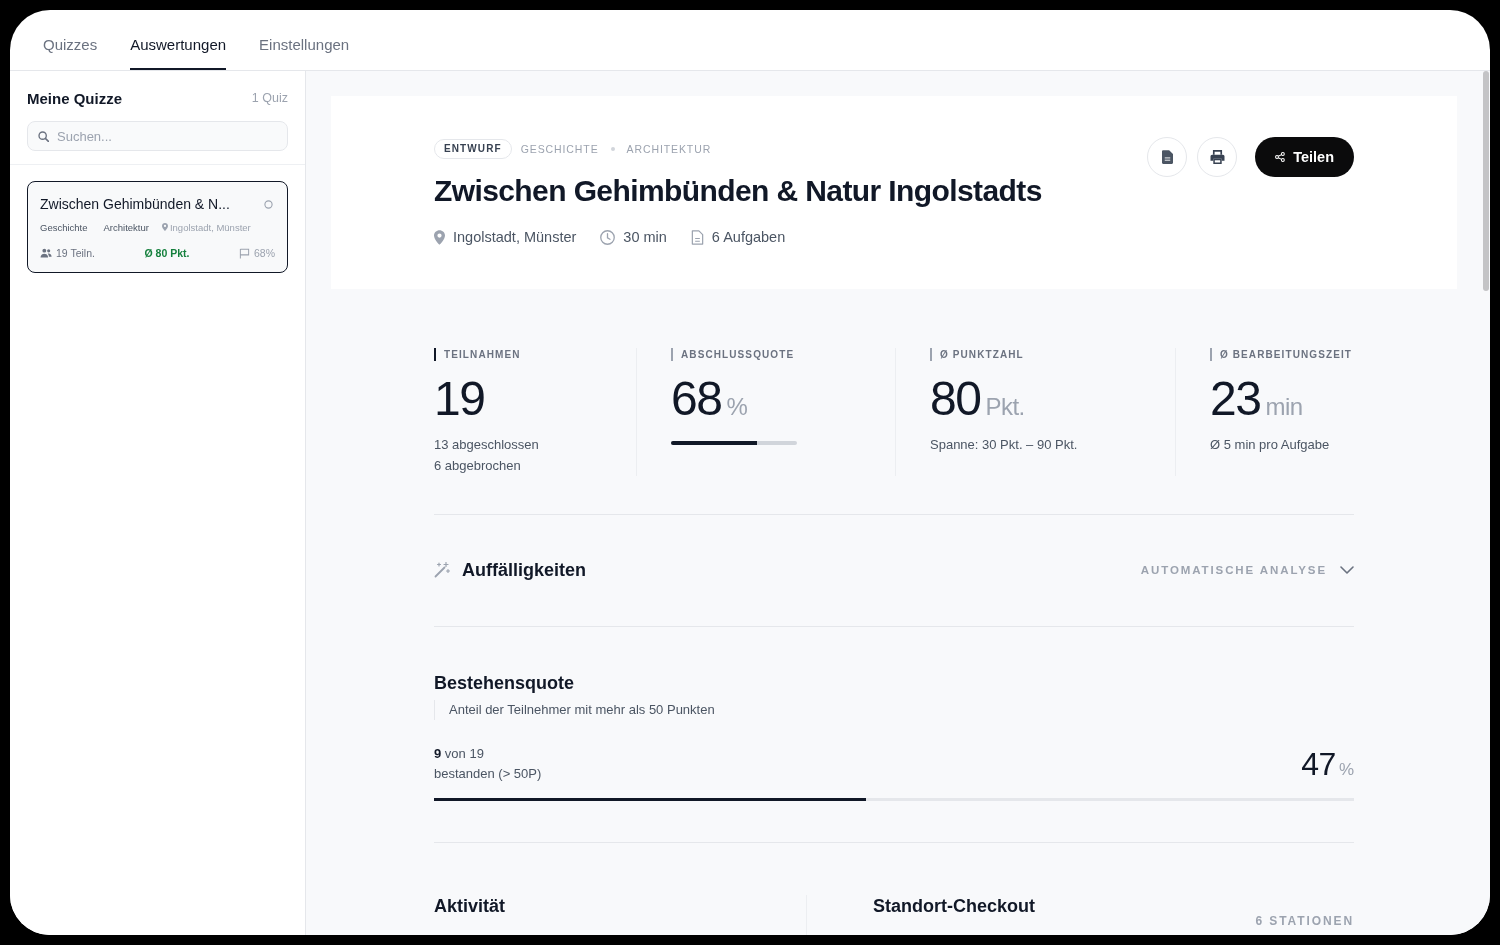  Describe the element at coordinates (738, 191) in the screenshot. I see `quiz-heading: Zwischen Gehimbünden & Natur Ingolstadts` at that location.